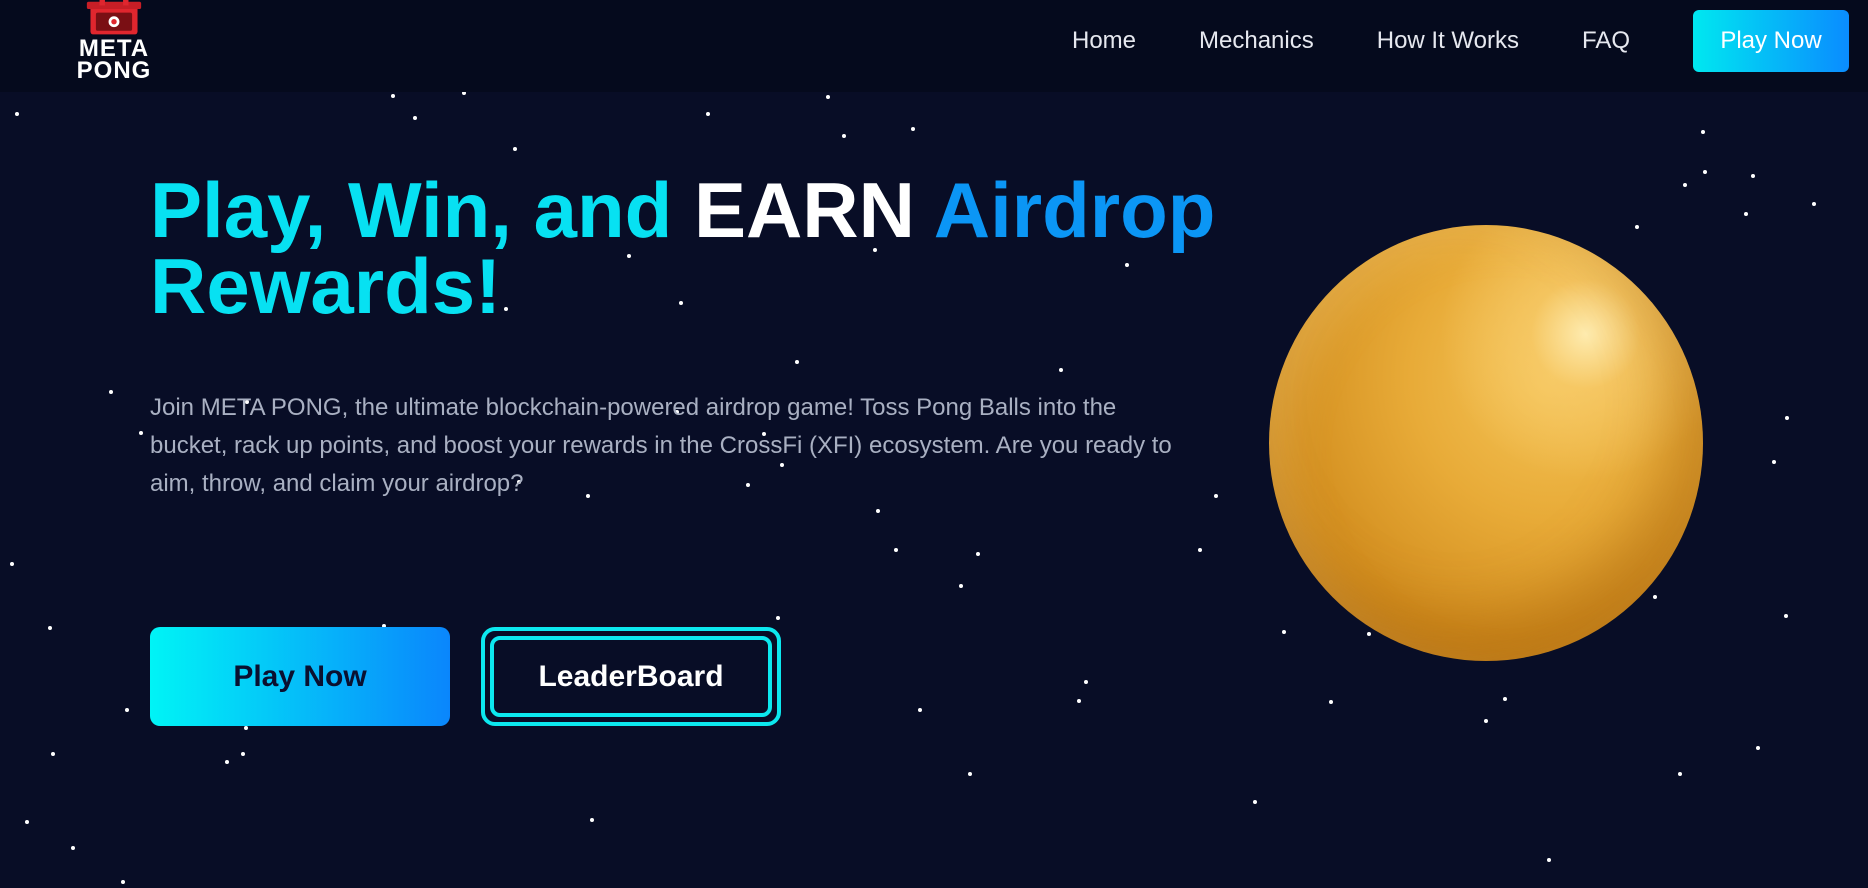  I want to click on leaderboard-button-label: LeaderBoard, so click(631, 676).